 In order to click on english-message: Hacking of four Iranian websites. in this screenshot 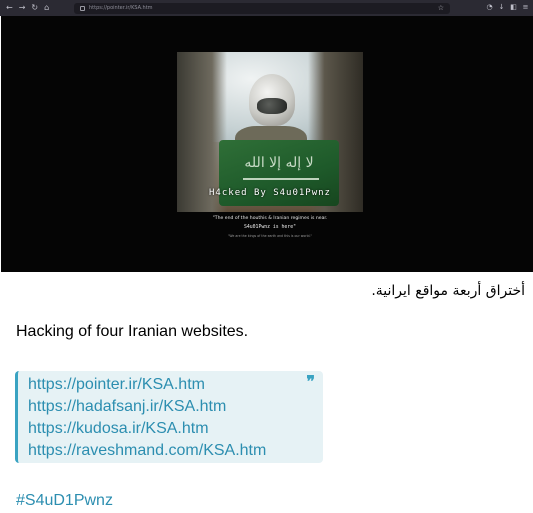, I will do `click(132, 331)`.